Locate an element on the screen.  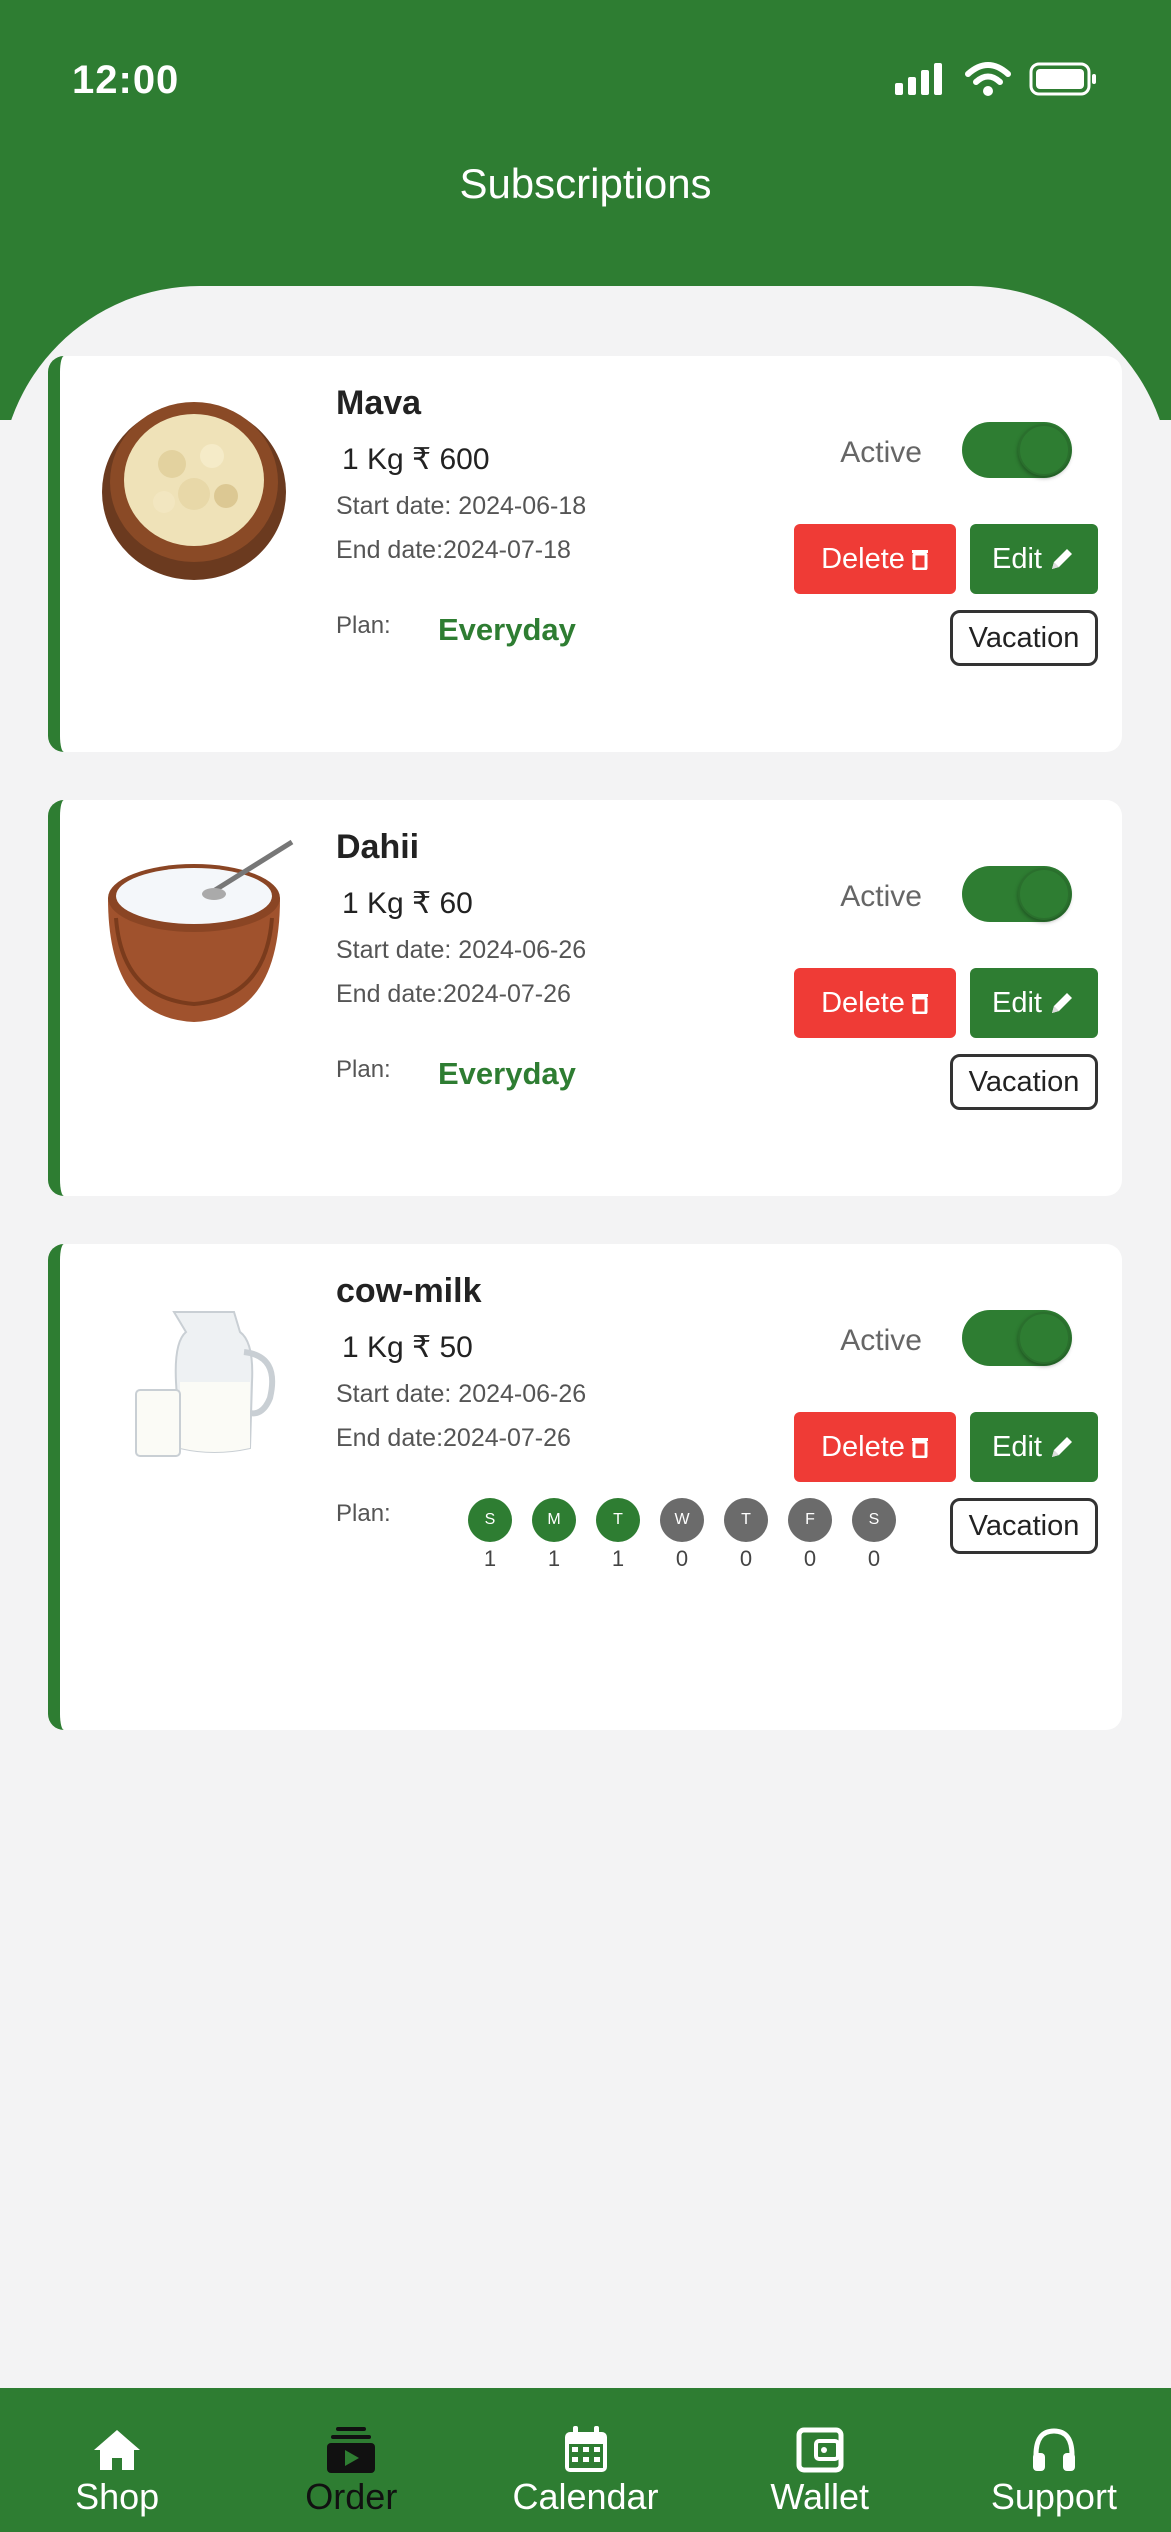
nav-item-wallet: Wallet is located at coordinates (820, 2460).